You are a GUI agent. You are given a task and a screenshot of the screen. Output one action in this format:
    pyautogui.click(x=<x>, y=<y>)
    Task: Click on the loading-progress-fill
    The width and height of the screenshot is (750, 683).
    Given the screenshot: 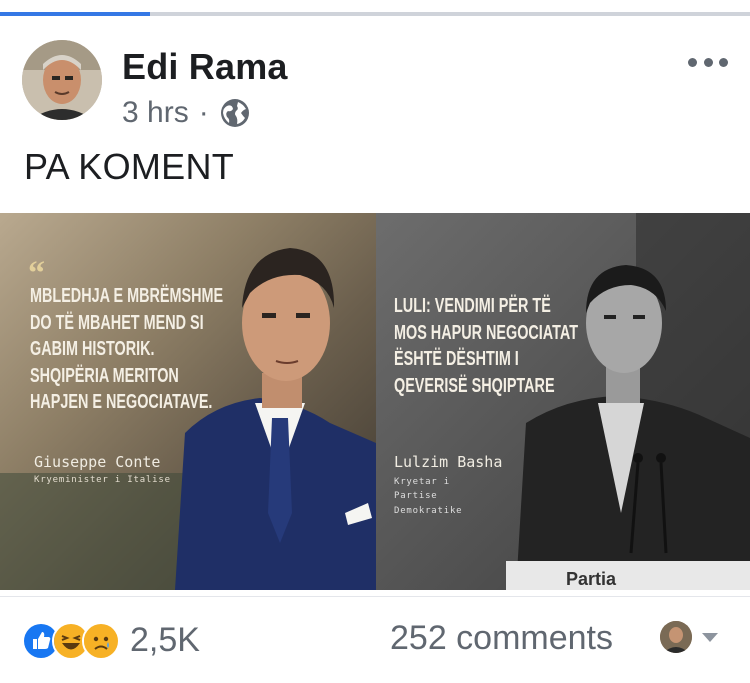 What is the action you would take?
    pyautogui.click(x=75, y=14)
    